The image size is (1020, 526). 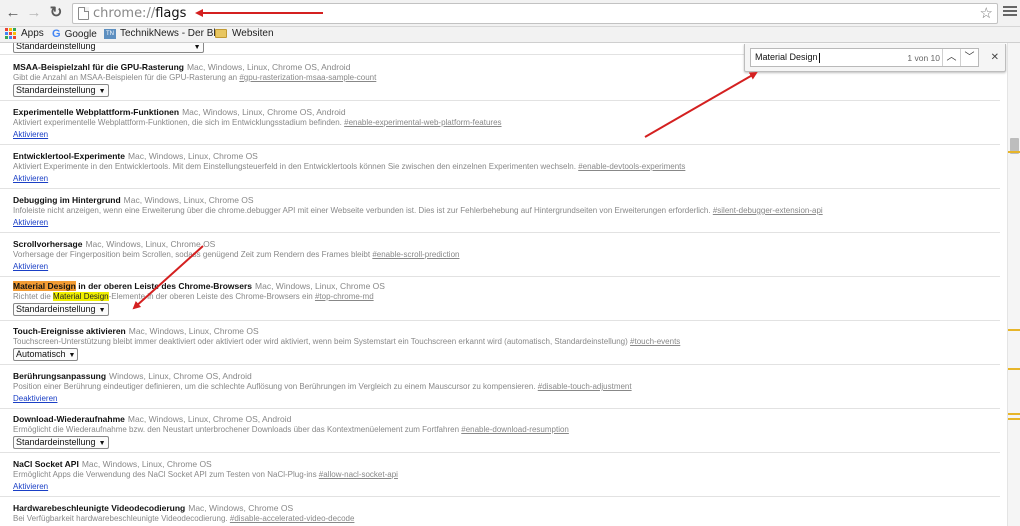 What do you see at coordinates (1010, 13) in the screenshot?
I see `hamburger-menu-icon` at bounding box center [1010, 13].